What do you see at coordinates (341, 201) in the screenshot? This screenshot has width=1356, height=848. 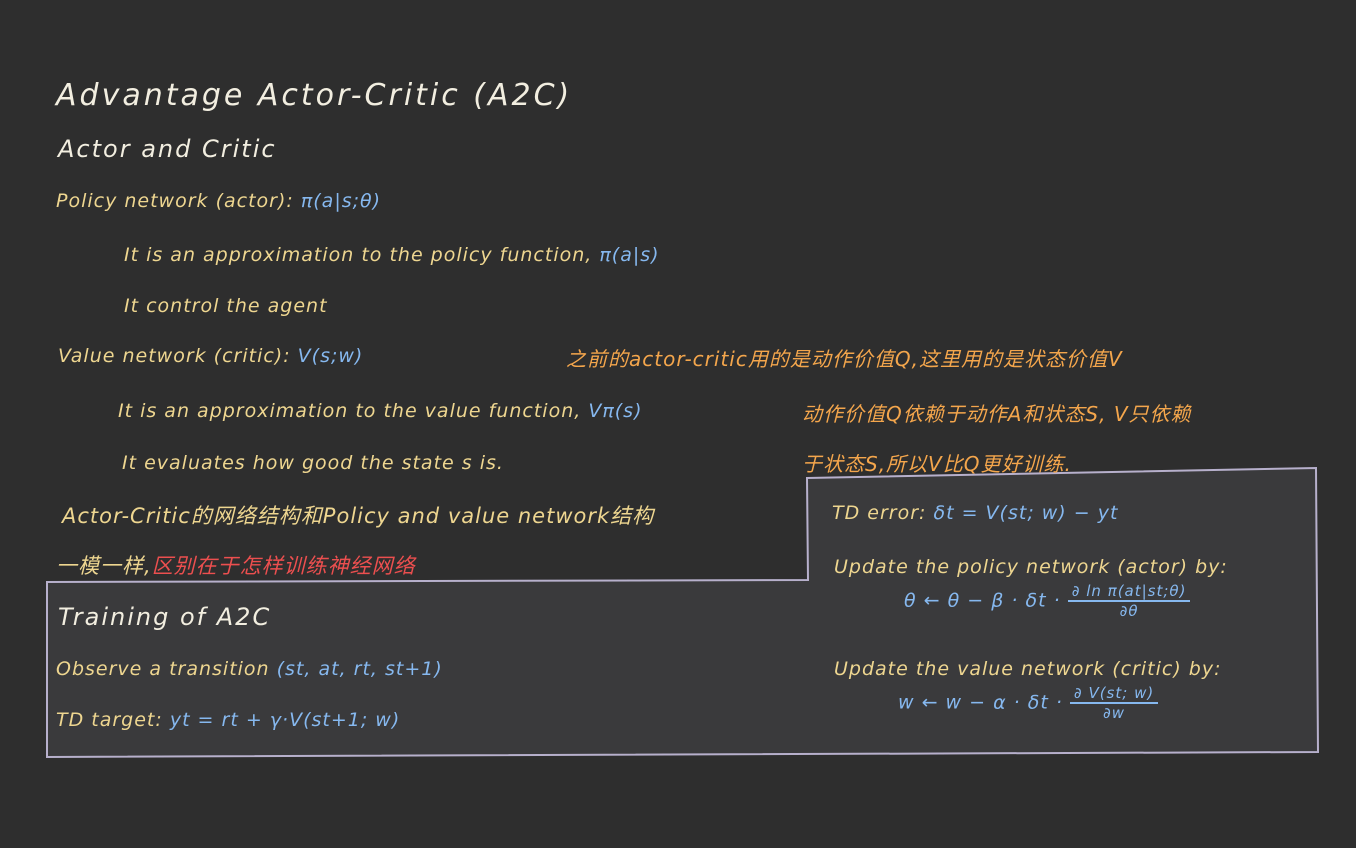 I see `policy-formula: π(a|s;θ)` at bounding box center [341, 201].